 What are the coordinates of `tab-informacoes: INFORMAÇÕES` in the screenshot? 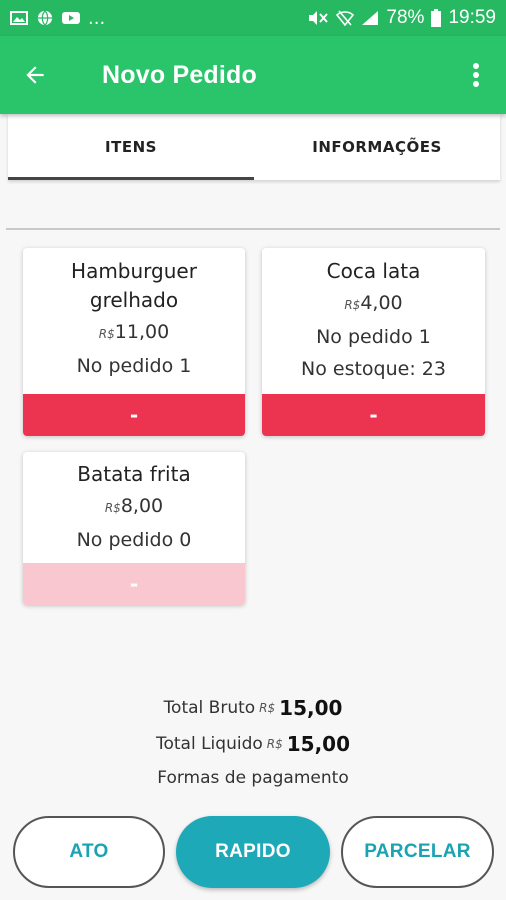 It's located at (377, 147).